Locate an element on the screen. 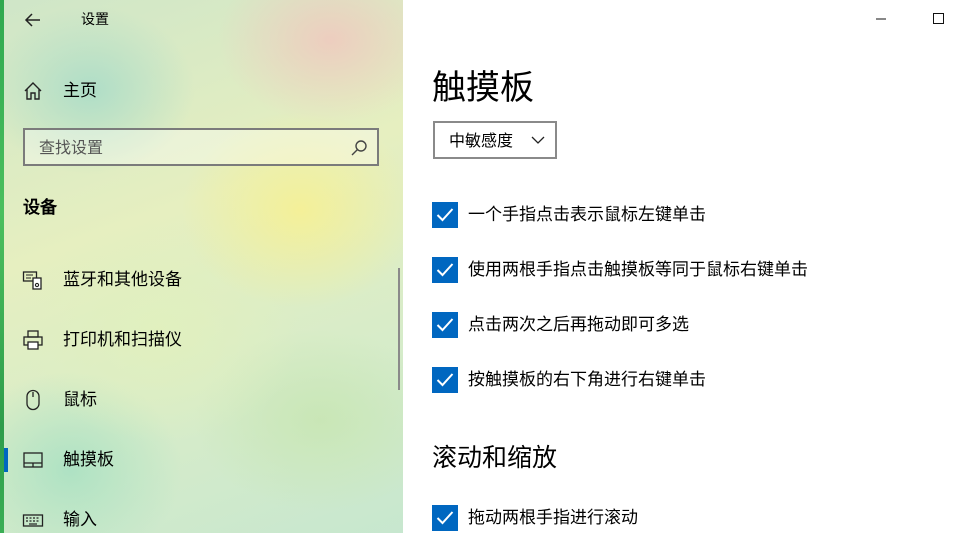  tap-option-left-click: 一个手指点击表示鼠标左键单击 is located at coordinates (692, 215).